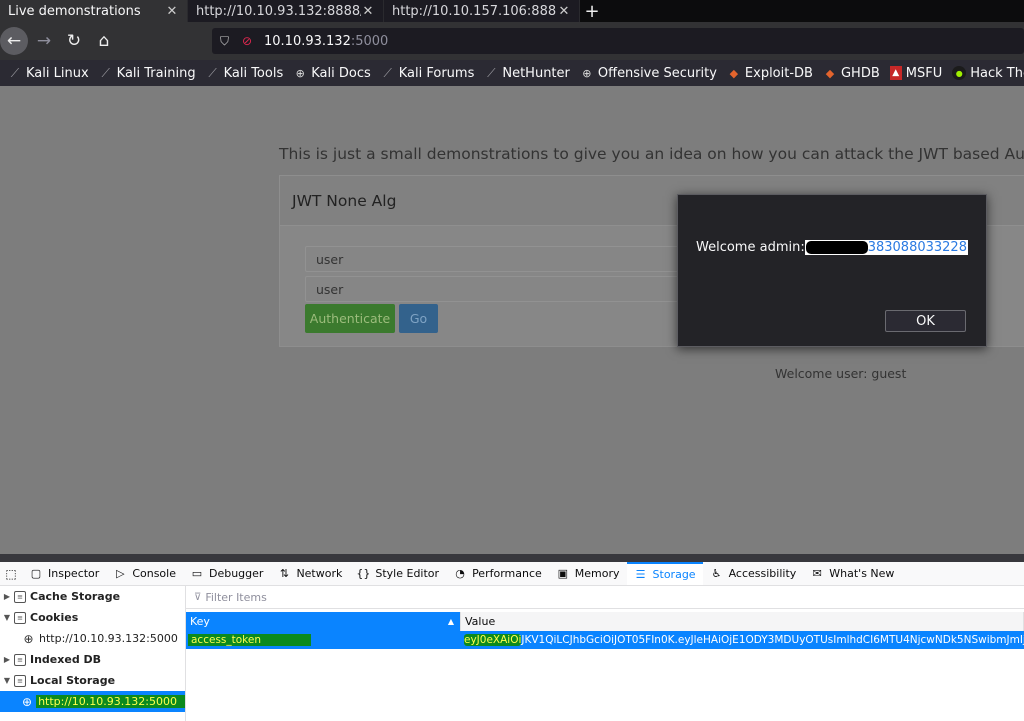  Describe the element at coordinates (147, 73) in the screenshot. I see `bookmark-kali-training: ⟋ Kali Training` at that location.